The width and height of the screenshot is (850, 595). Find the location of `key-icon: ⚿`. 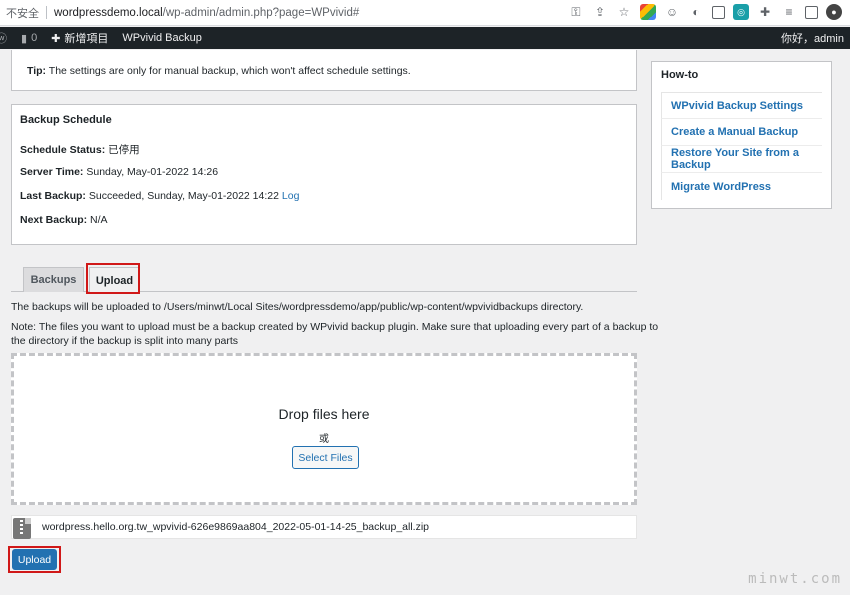

key-icon: ⚿ is located at coordinates (576, 12).